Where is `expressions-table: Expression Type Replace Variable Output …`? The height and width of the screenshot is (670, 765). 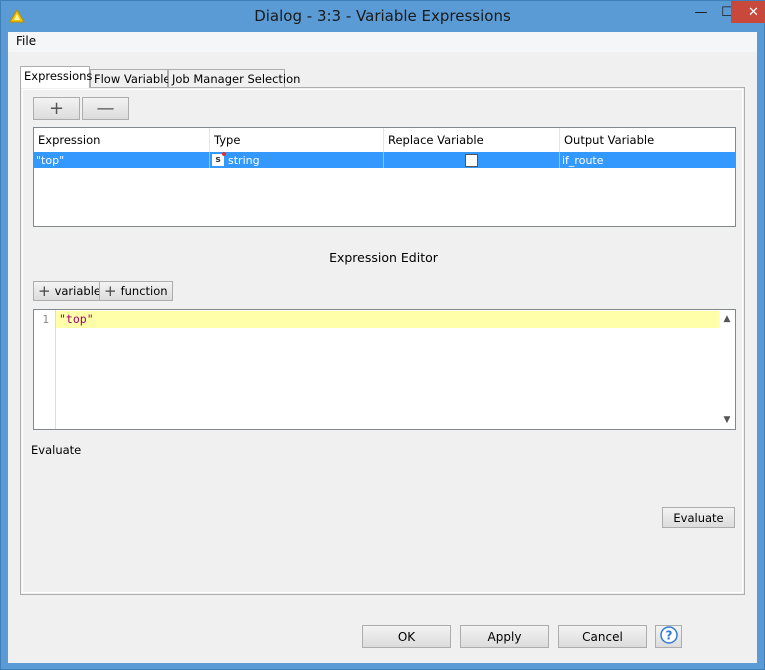 expressions-table: Expression Type Replace Variable Output … is located at coordinates (384, 177).